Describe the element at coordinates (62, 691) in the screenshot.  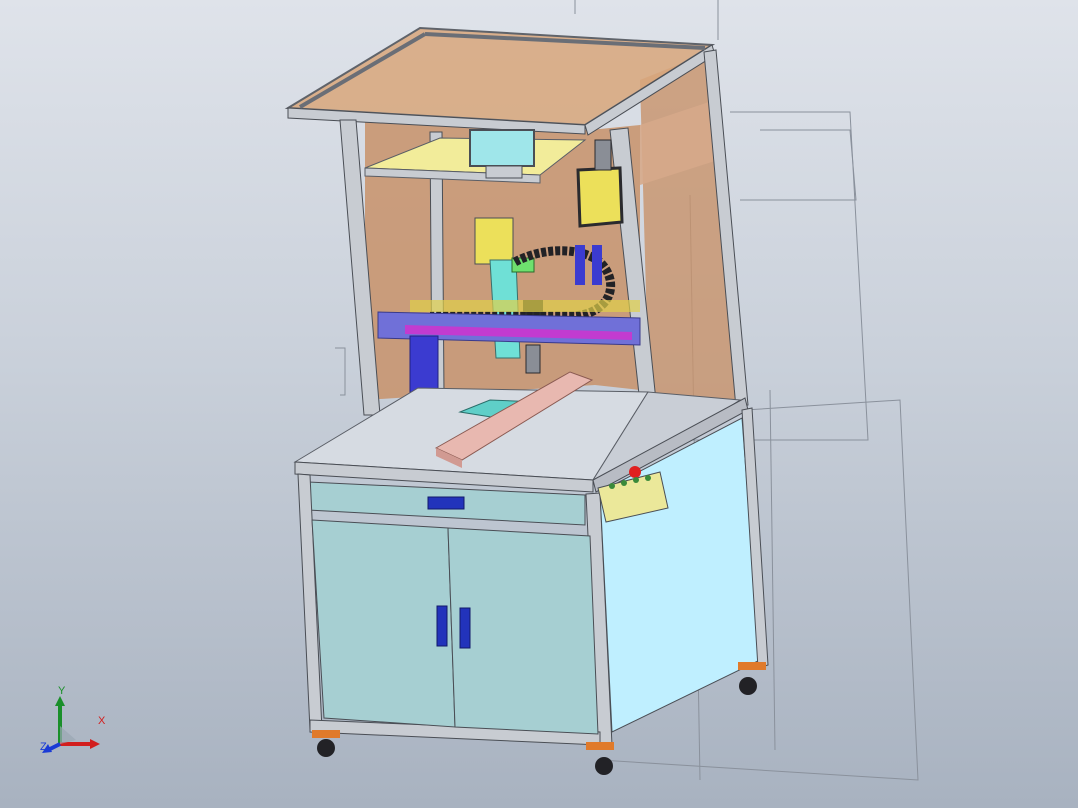
I see `y-axis-label: Y` at that location.